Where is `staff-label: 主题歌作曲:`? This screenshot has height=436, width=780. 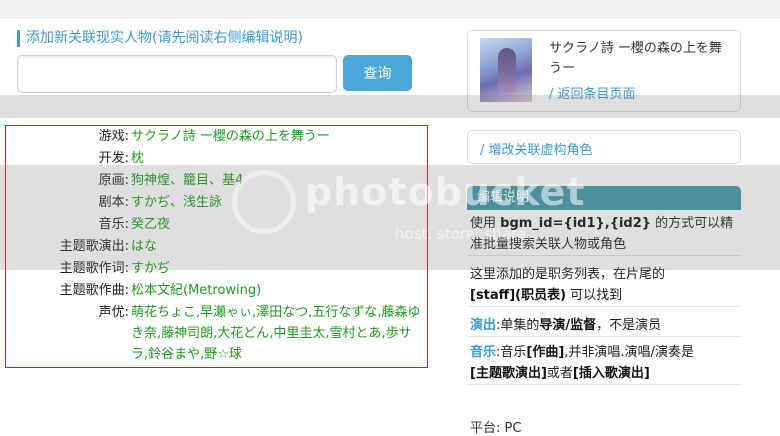 staff-label: 主题歌作曲: is located at coordinates (94, 290).